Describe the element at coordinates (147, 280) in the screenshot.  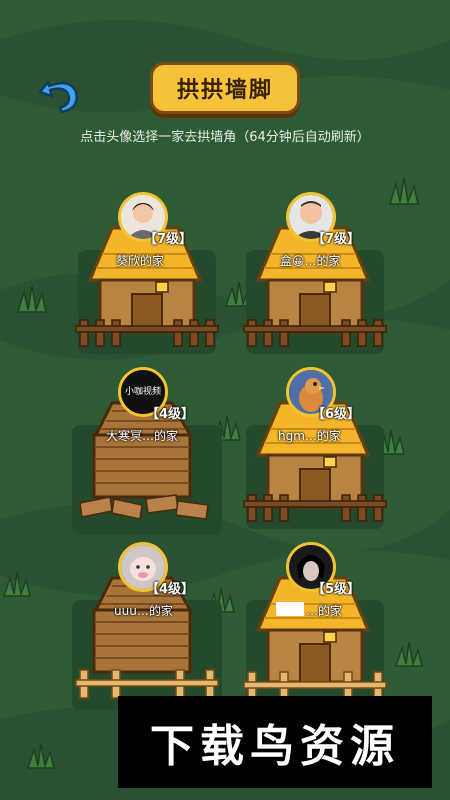
I see `house-card: 【7级】 葵欣的家` at that location.